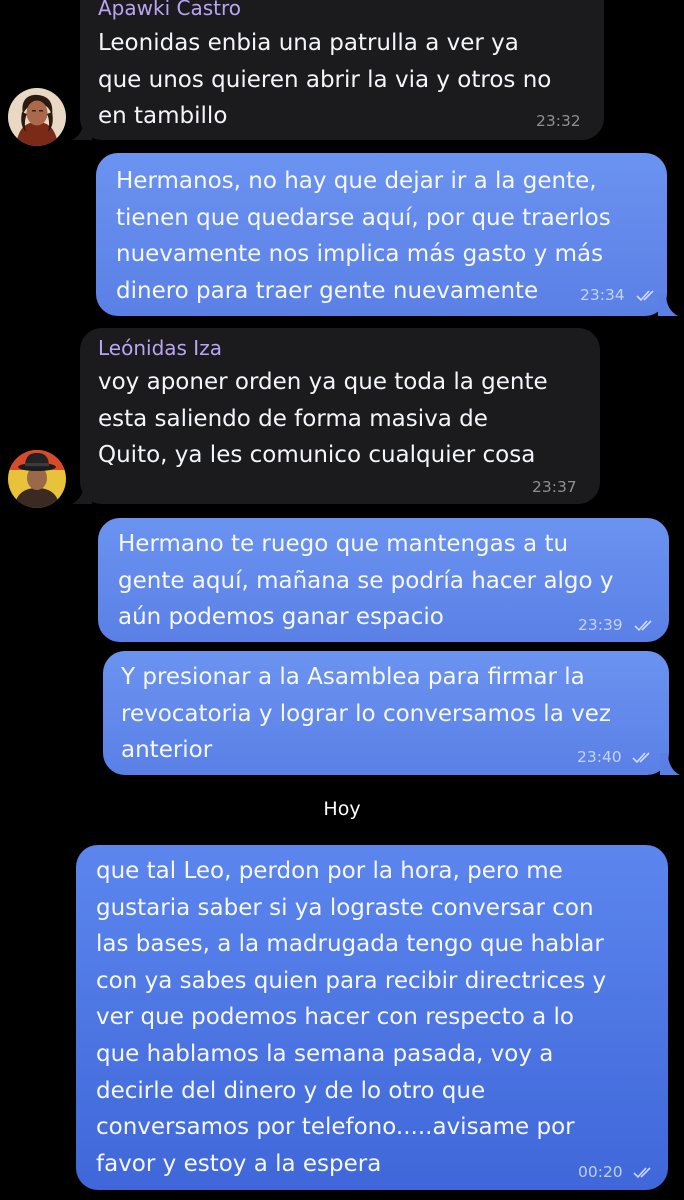 The width and height of the screenshot is (684, 1200). Describe the element at coordinates (600, 625) in the screenshot. I see `message-time: 23:39` at that location.